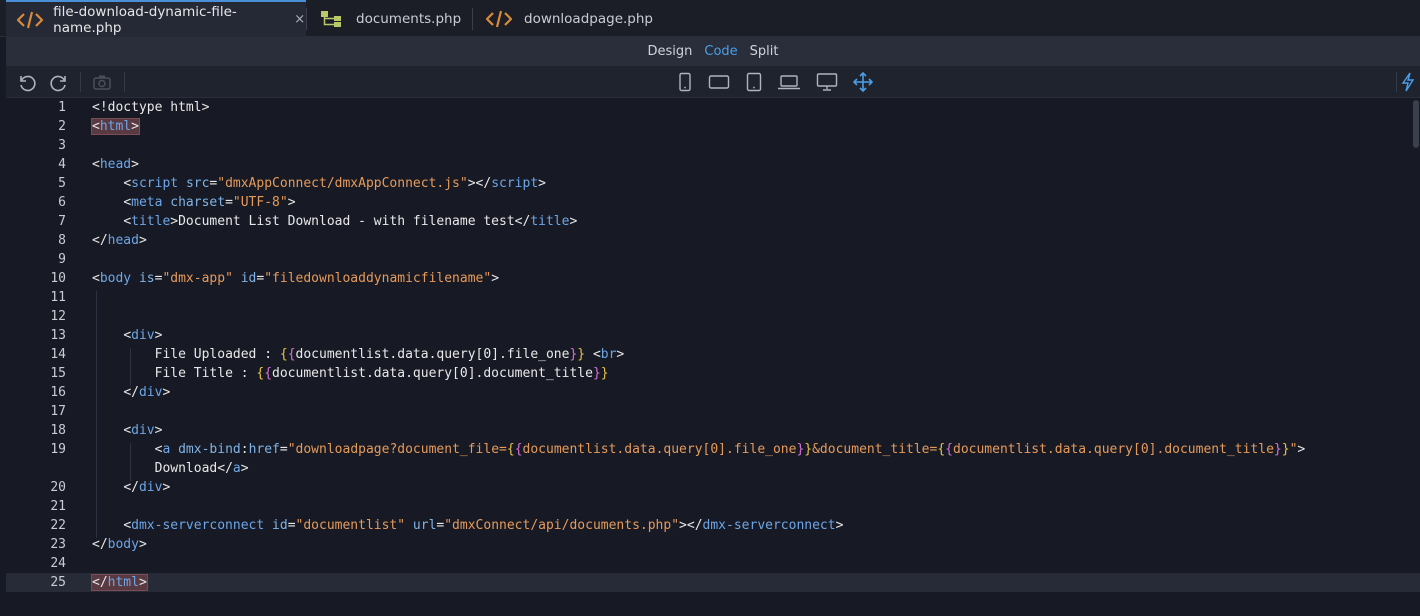 This screenshot has height=616, width=1420. Describe the element at coordinates (299, 19) in the screenshot. I see `close-icon: ×` at that location.